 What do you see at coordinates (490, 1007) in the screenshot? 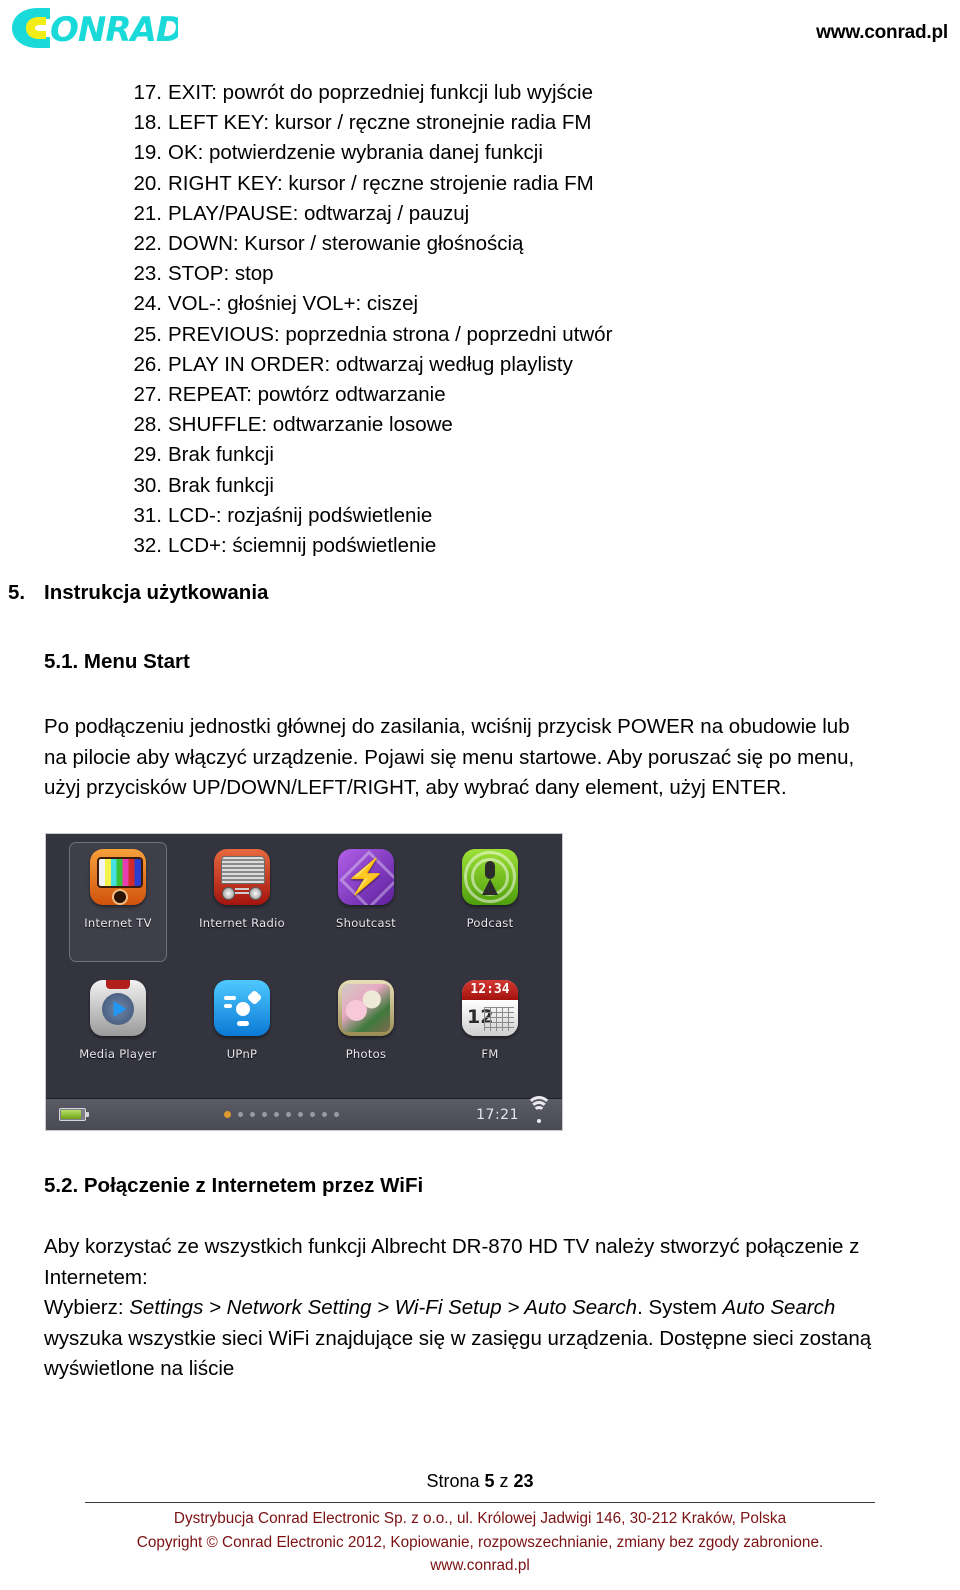
I see `fm-icon: 12:34 12` at bounding box center [490, 1007].